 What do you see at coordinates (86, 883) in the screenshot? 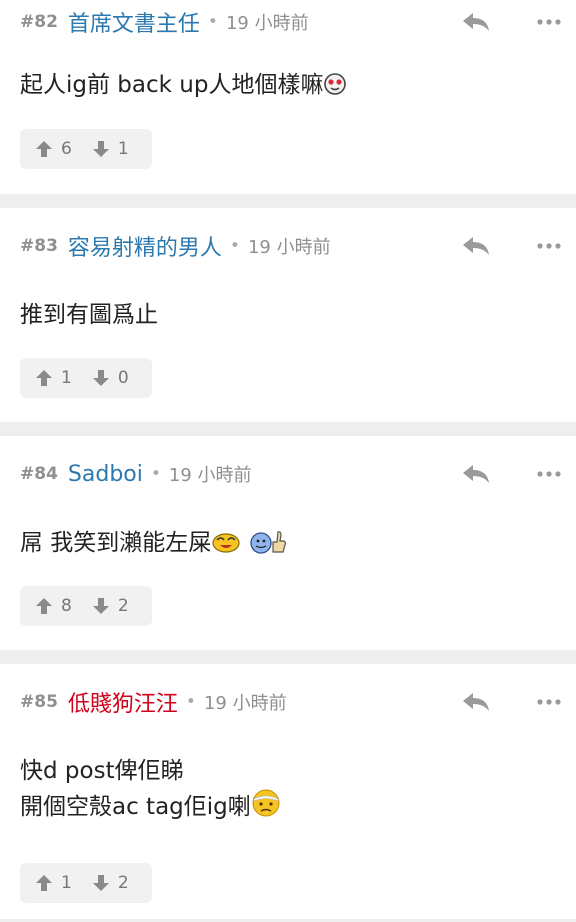
I see `vote-bar: 1 2` at bounding box center [86, 883].